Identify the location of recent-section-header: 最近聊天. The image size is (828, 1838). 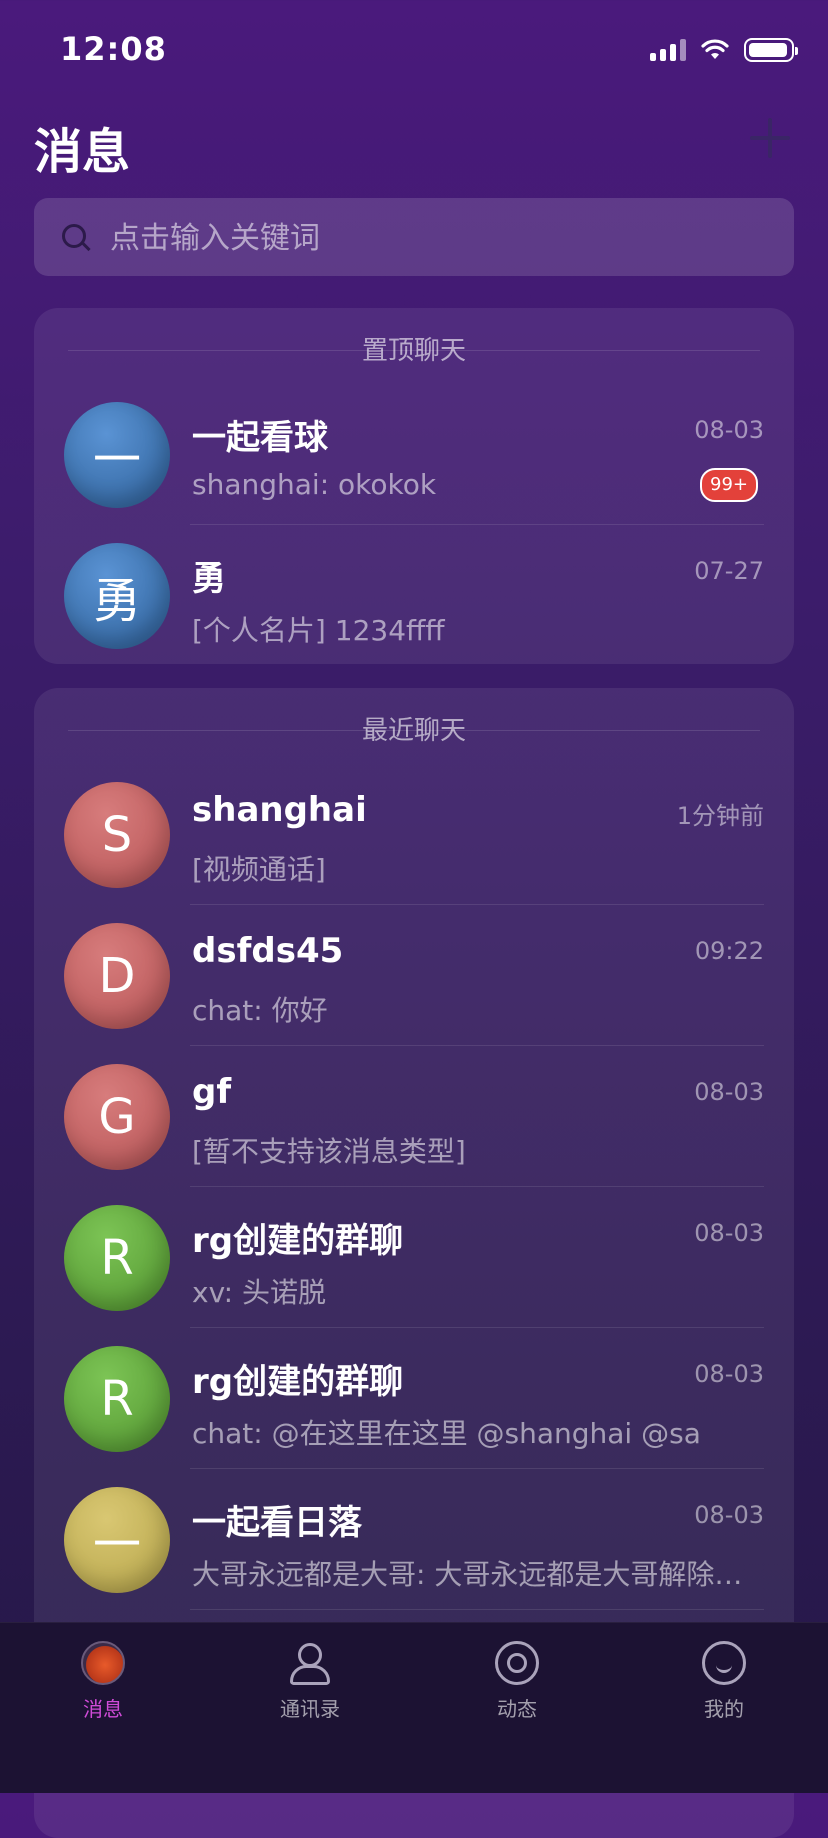
(414, 726).